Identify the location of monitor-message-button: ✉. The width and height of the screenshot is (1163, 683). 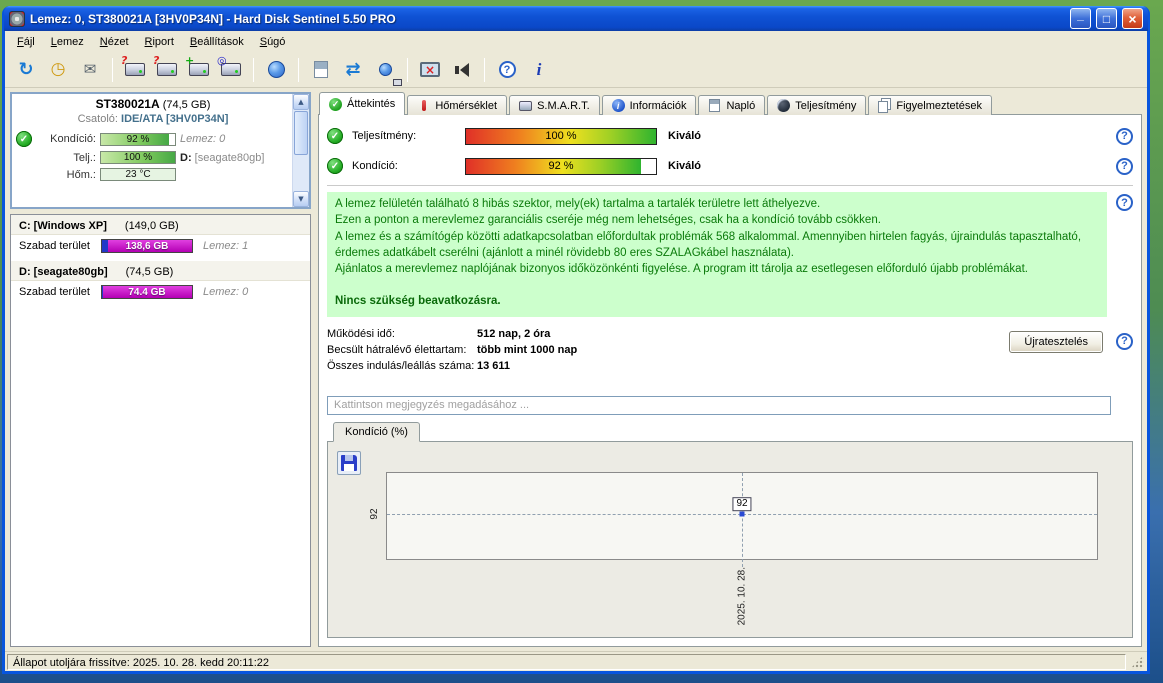
(90, 70).